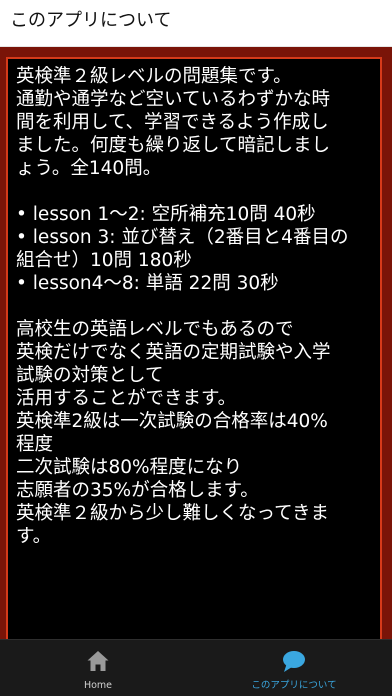 This screenshot has width=392, height=696. I want to click on description-line: 英検準２級レベルの問題集です。, so click(154, 76).